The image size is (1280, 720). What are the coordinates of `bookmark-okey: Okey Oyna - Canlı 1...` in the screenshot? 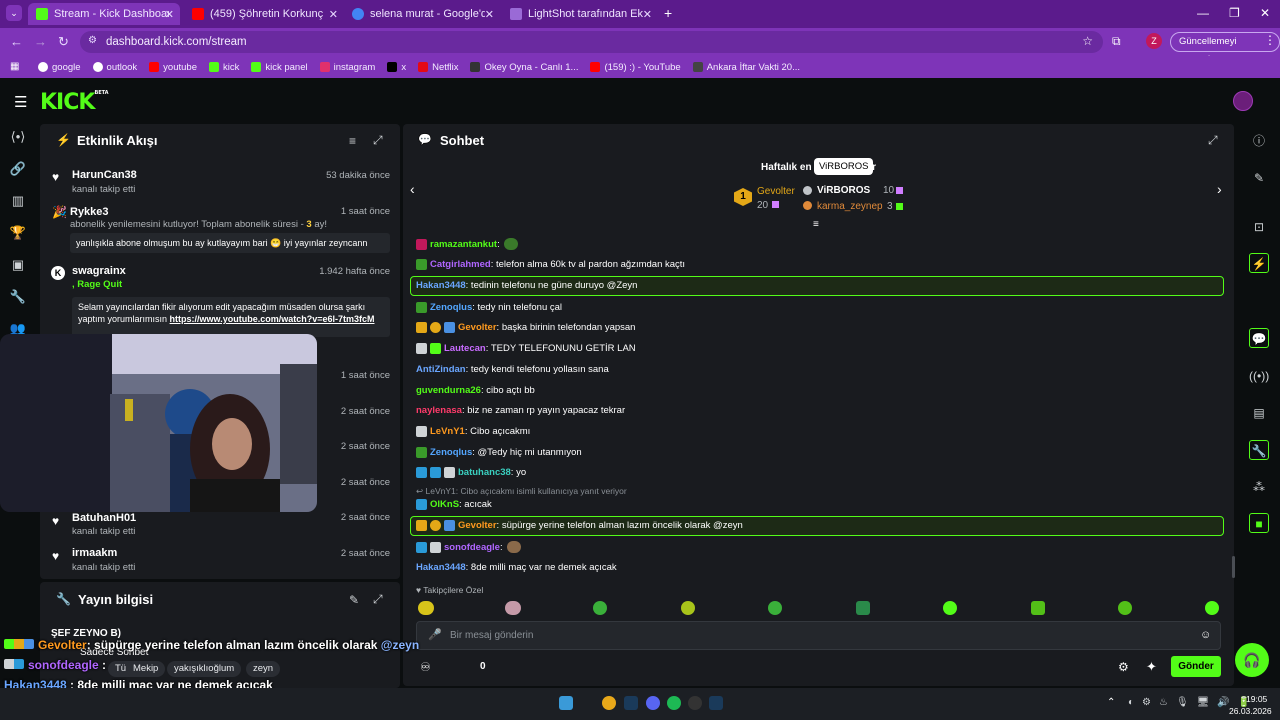 It's located at (524, 67).